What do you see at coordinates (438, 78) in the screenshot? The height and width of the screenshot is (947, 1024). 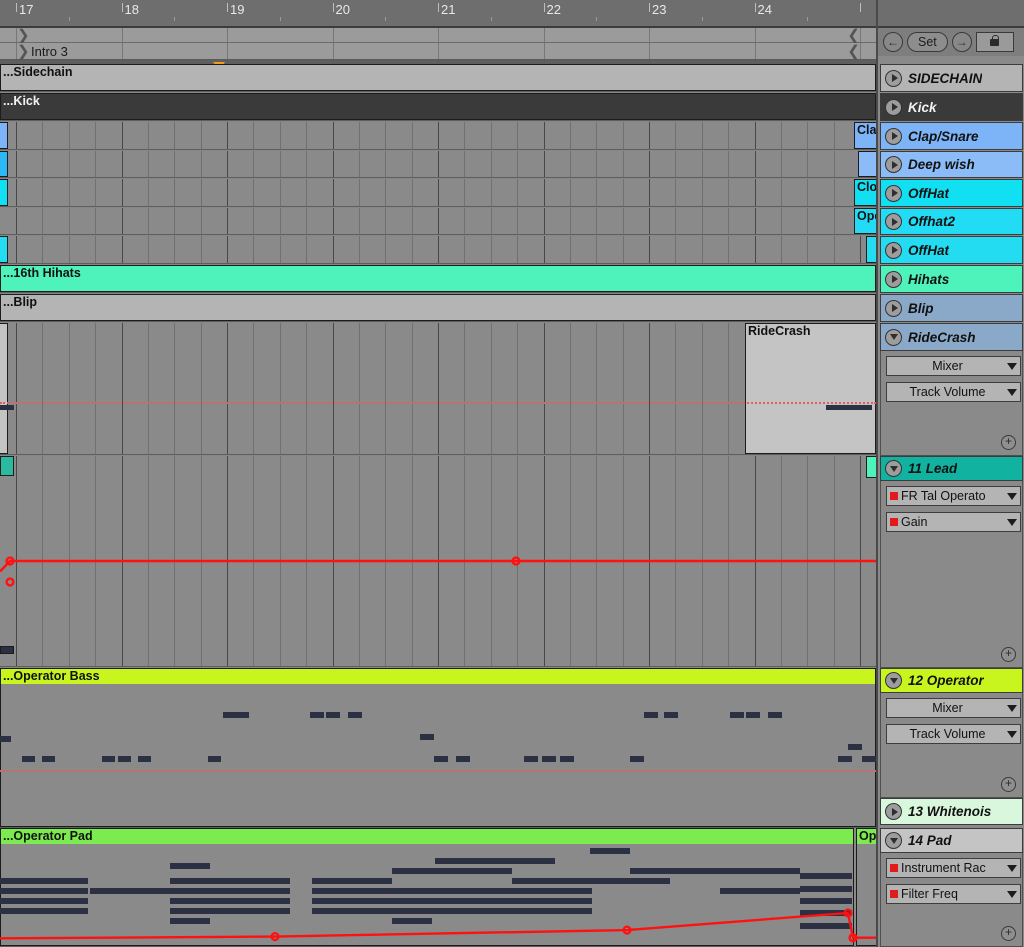 I see `track-lane-sidechain: ...Sidechain` at bounding box center [438, 78].